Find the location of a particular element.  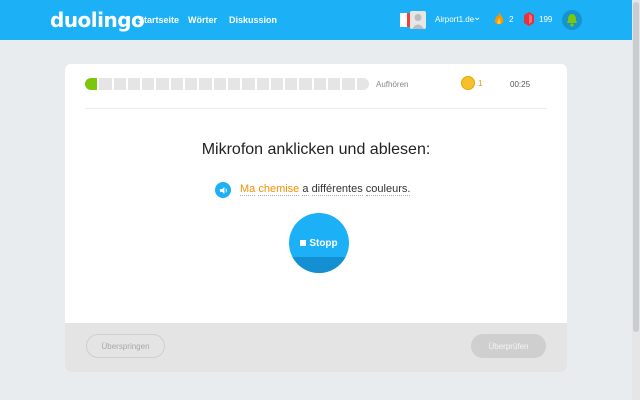

flame-icon is located at coordinates (499, 19).